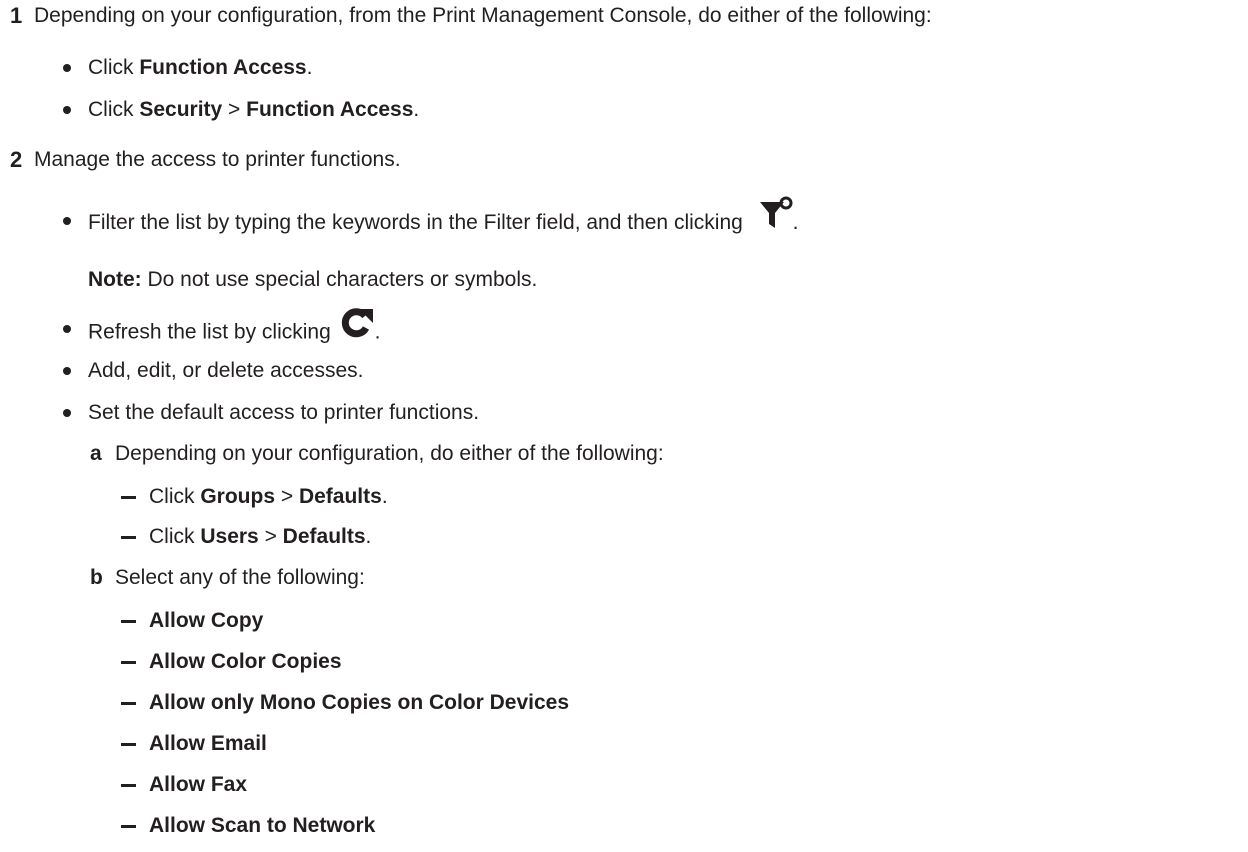 This screenshot has width=1248, height=852. What do you see at coordinates (198, 784) in the screenshot?
I see `option-allow-fax: Allow Fax` at bounding box center [198, 784].